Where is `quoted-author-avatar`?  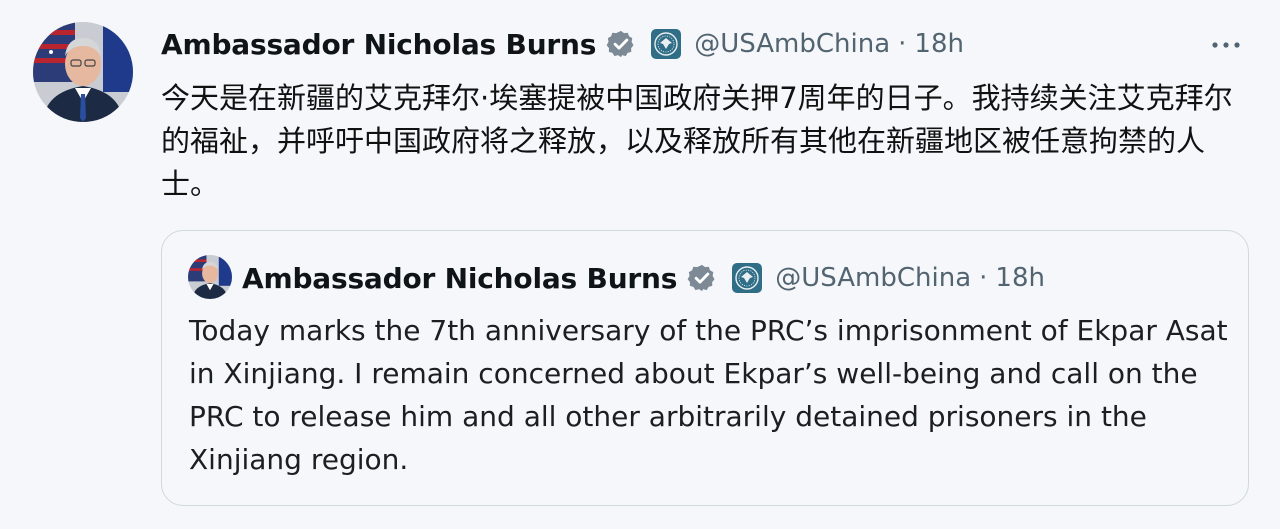
quoted-author-avatar is located at coordinates (210, 277).